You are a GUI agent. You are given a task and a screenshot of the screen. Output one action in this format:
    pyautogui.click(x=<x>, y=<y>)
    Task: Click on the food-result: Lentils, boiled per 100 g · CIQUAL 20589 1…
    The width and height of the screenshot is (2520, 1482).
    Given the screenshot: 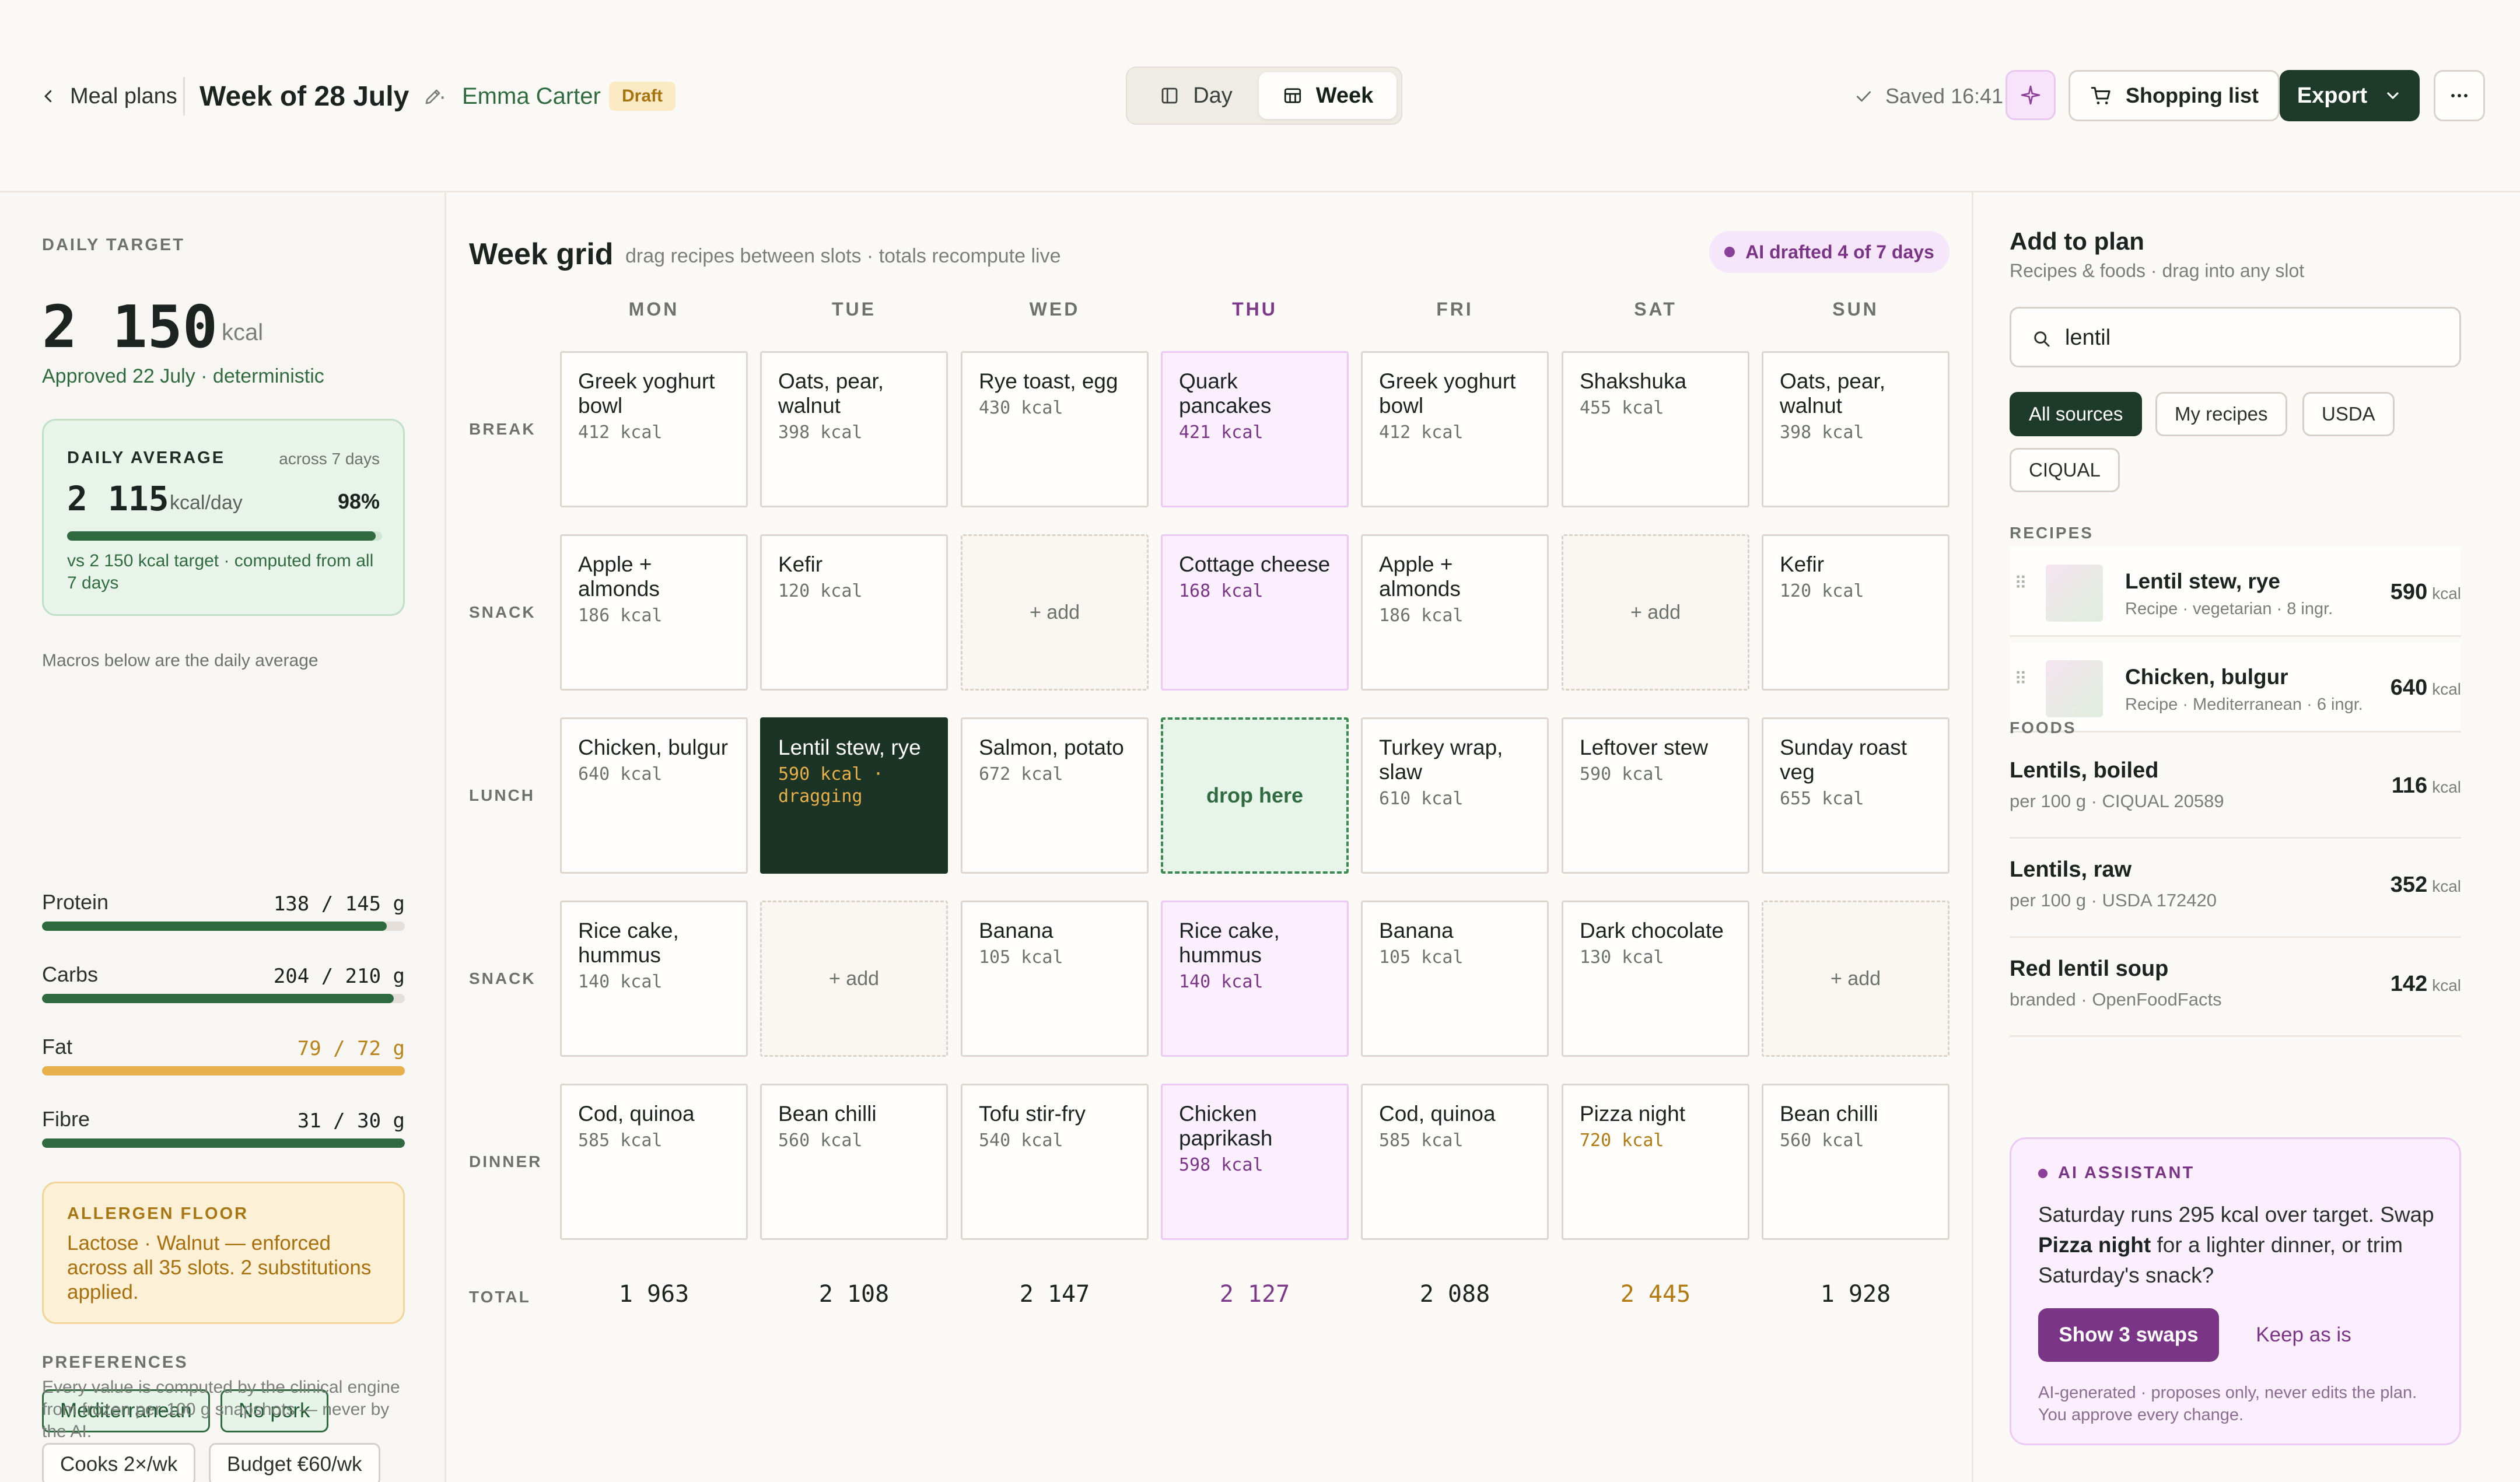 What is the action you would take?
    pyautogui.click(x=2235, y=790)
    